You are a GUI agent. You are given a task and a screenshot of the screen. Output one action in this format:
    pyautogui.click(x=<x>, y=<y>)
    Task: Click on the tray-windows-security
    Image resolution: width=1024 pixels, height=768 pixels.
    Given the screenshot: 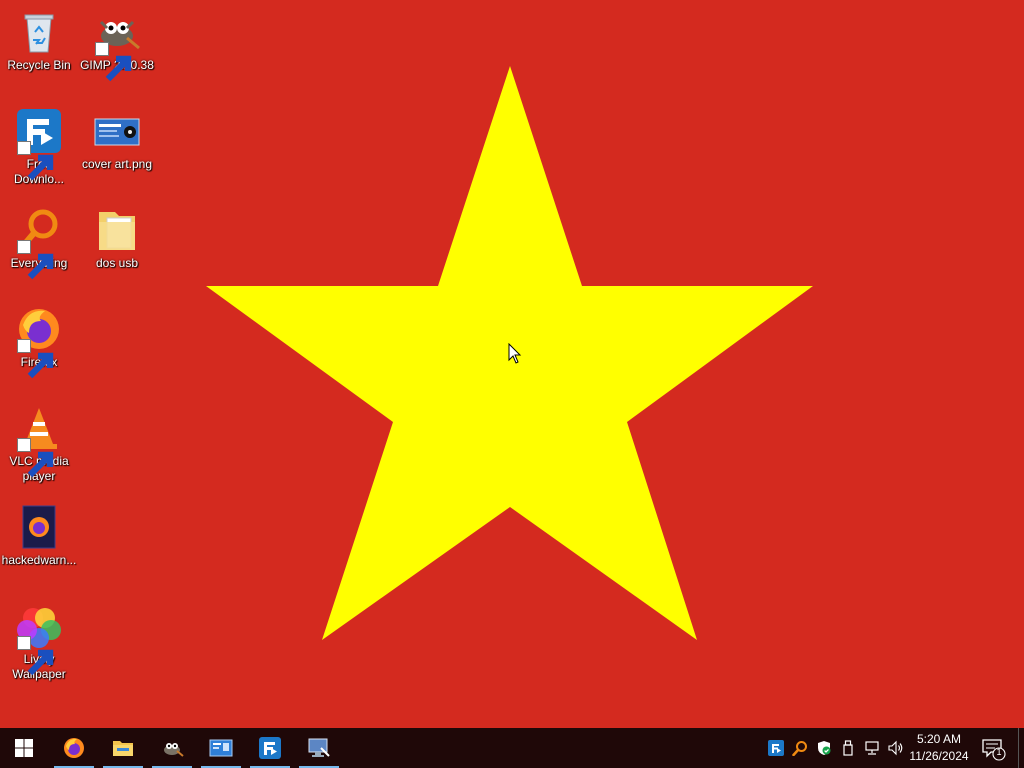 What is the action you would take?
    pyautogui.click(x=824, y=748)
    